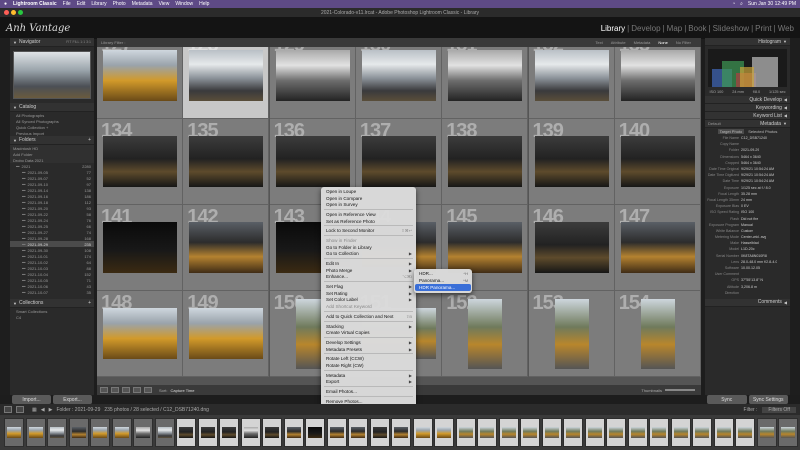 The image size is (800, 450). I want to click on metadata-value: 28.0-48.0 mm f/2.8-4.0, so click(759, 262).